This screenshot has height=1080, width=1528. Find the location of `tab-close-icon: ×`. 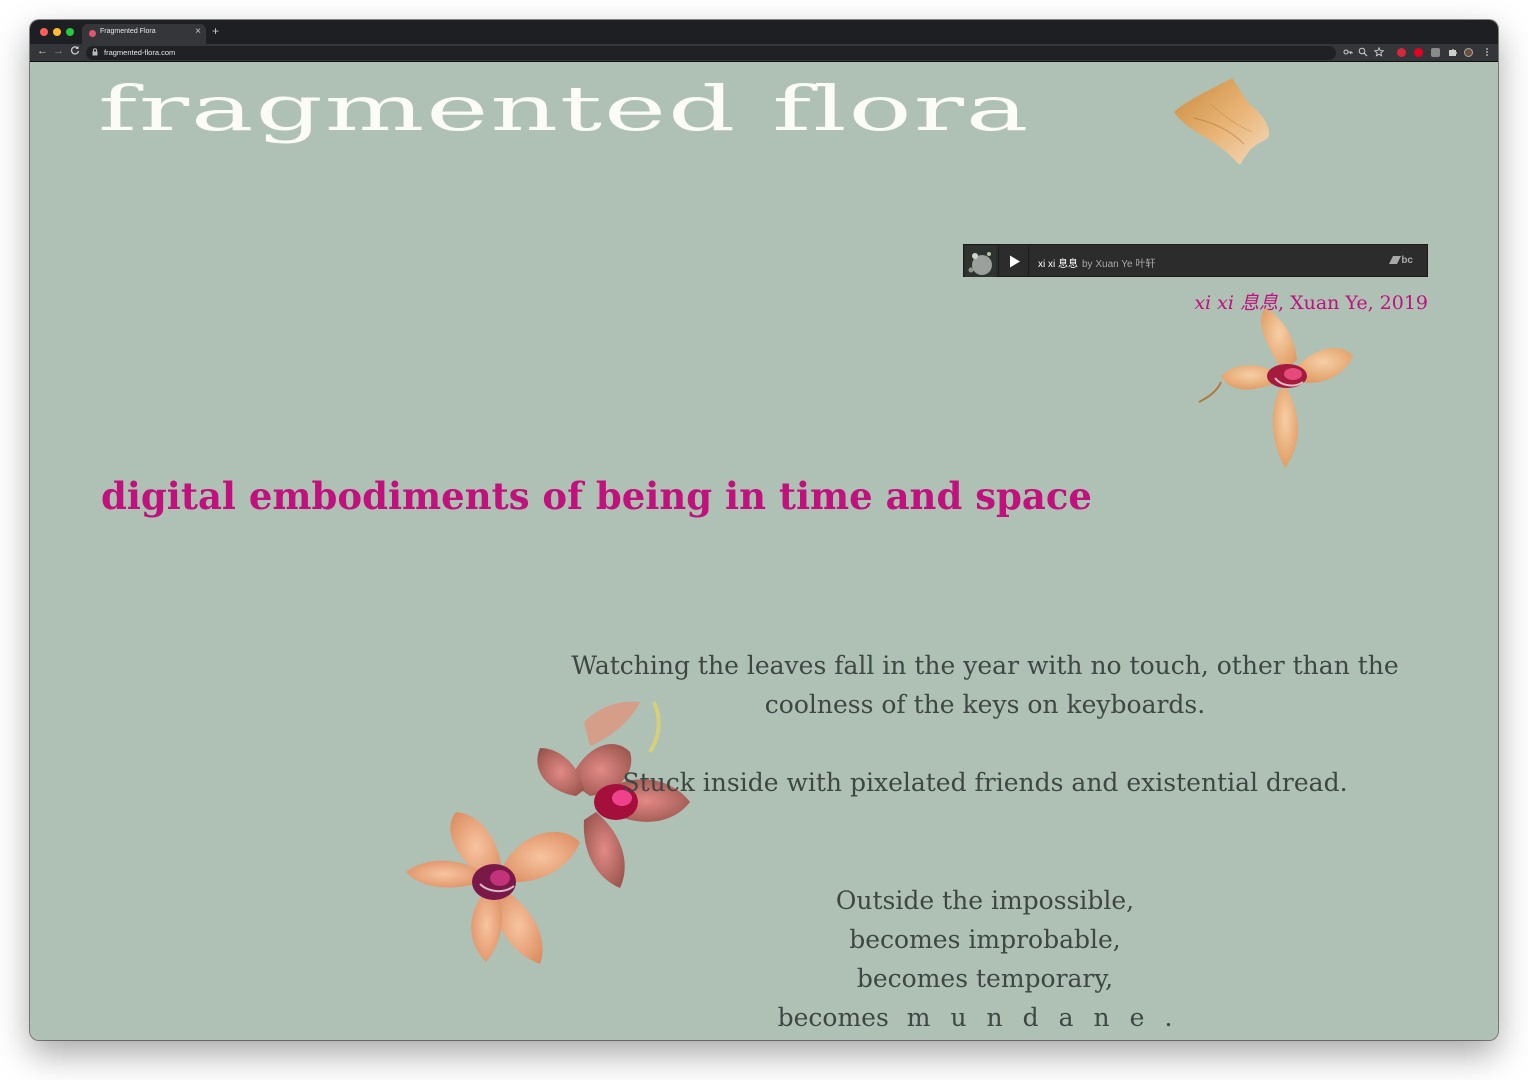

tab-close-icon: × is located at coordinates (198, 31).